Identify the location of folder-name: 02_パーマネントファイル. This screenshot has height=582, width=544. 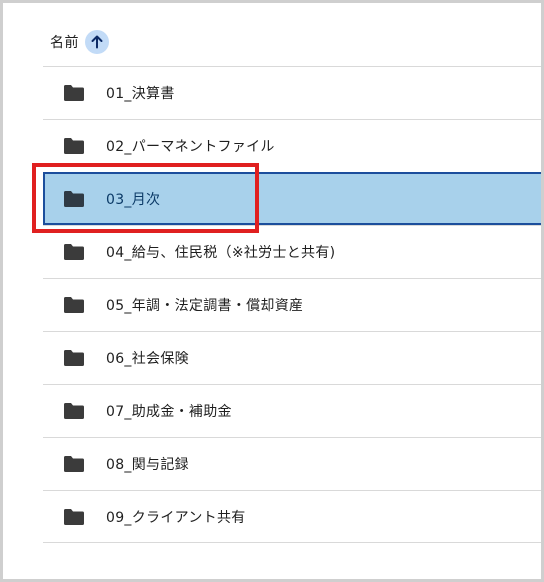
(190, 147).